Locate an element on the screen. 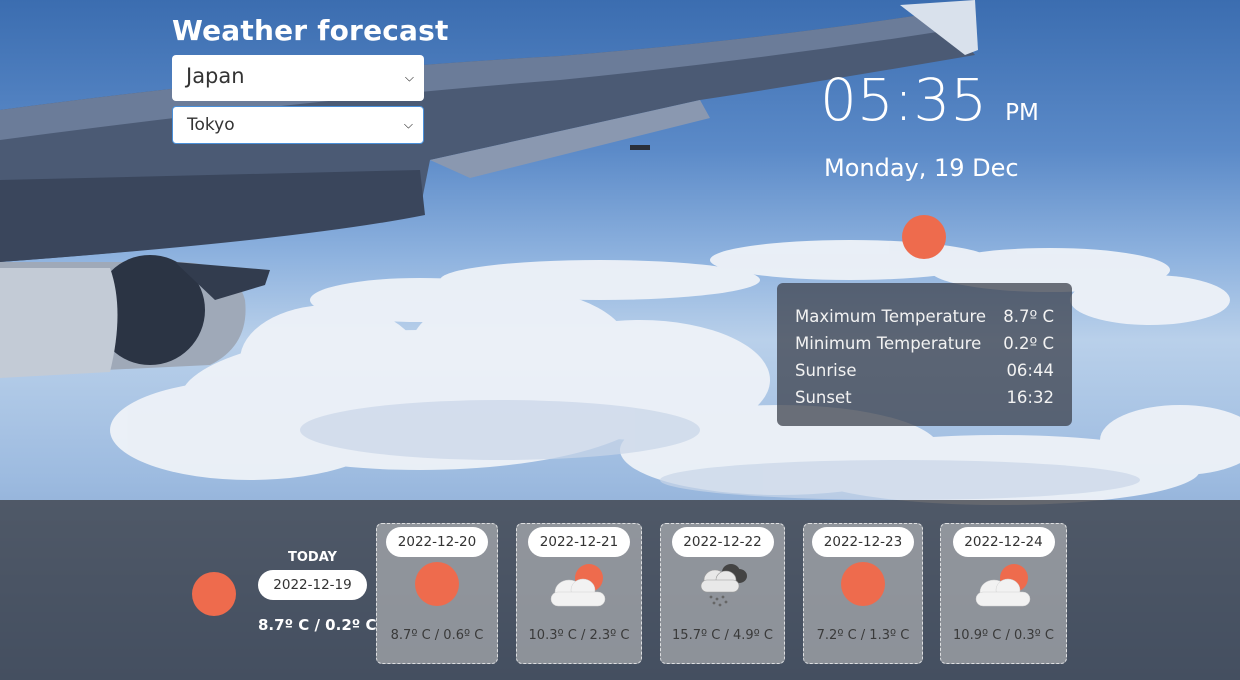 This screenshot has width=1240, height=680. forecast-card: 2022-12-24 10.9º C / 0.3º C is located at coordinates (1003, 593).